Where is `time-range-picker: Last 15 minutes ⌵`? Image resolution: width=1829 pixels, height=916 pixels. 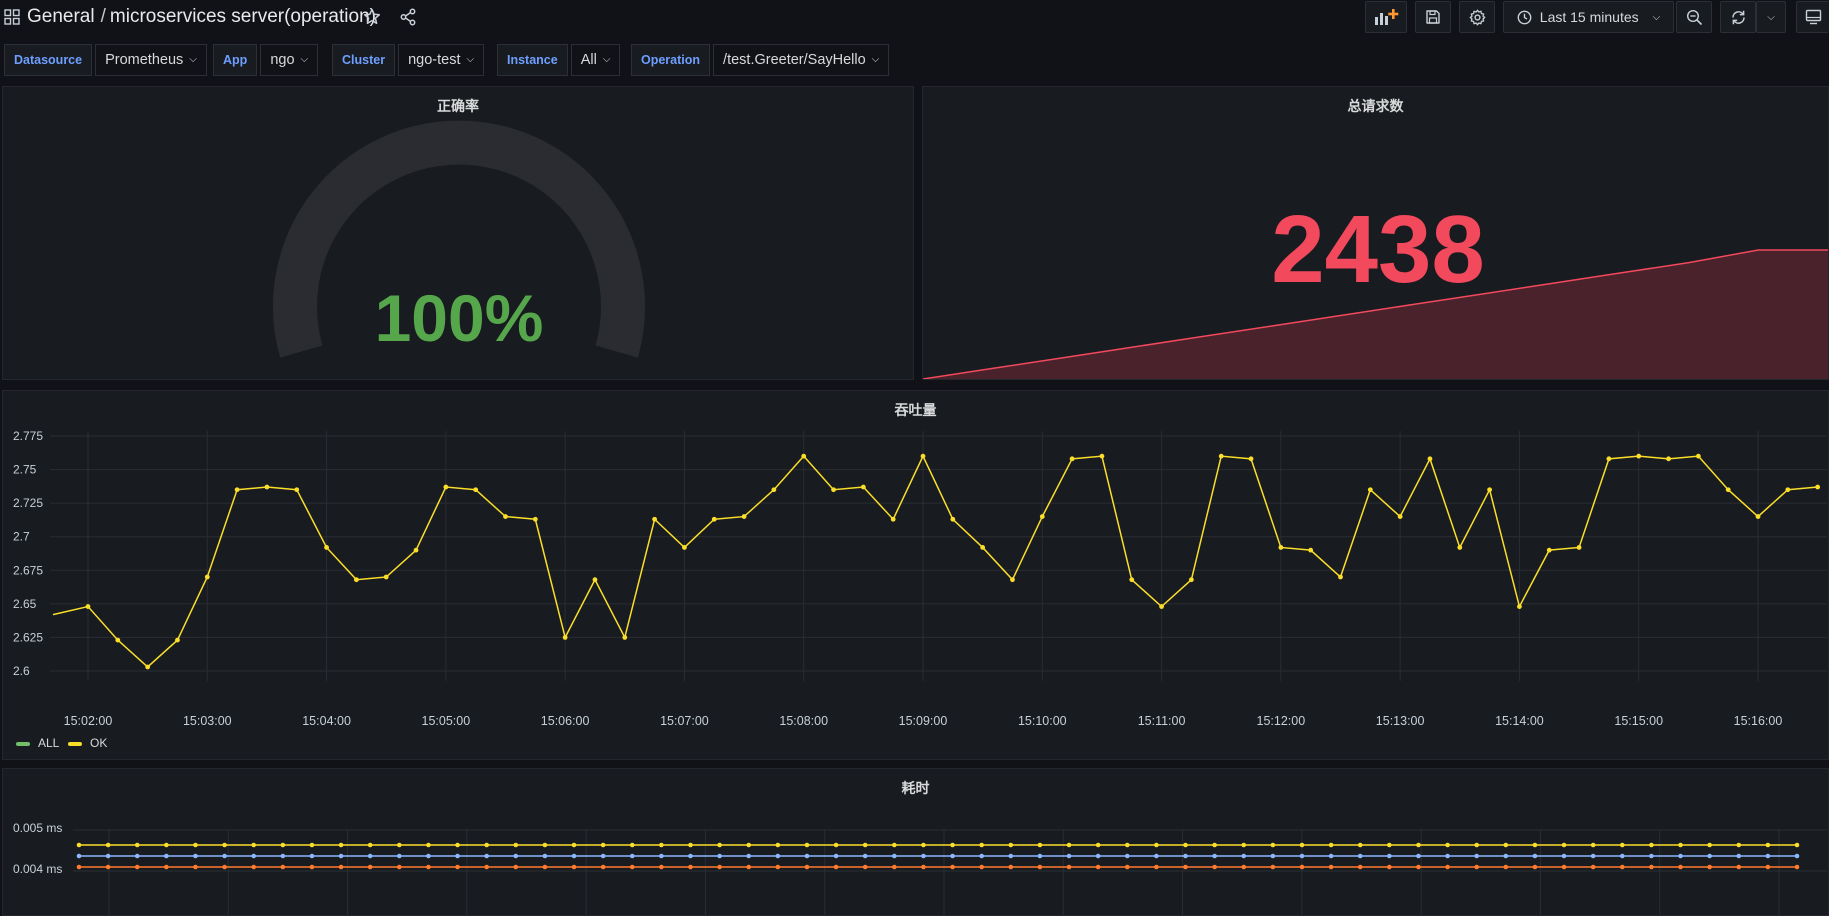 time-range-picker: Last 15 minutes ⌵ is located at coordinates (1588, 17).